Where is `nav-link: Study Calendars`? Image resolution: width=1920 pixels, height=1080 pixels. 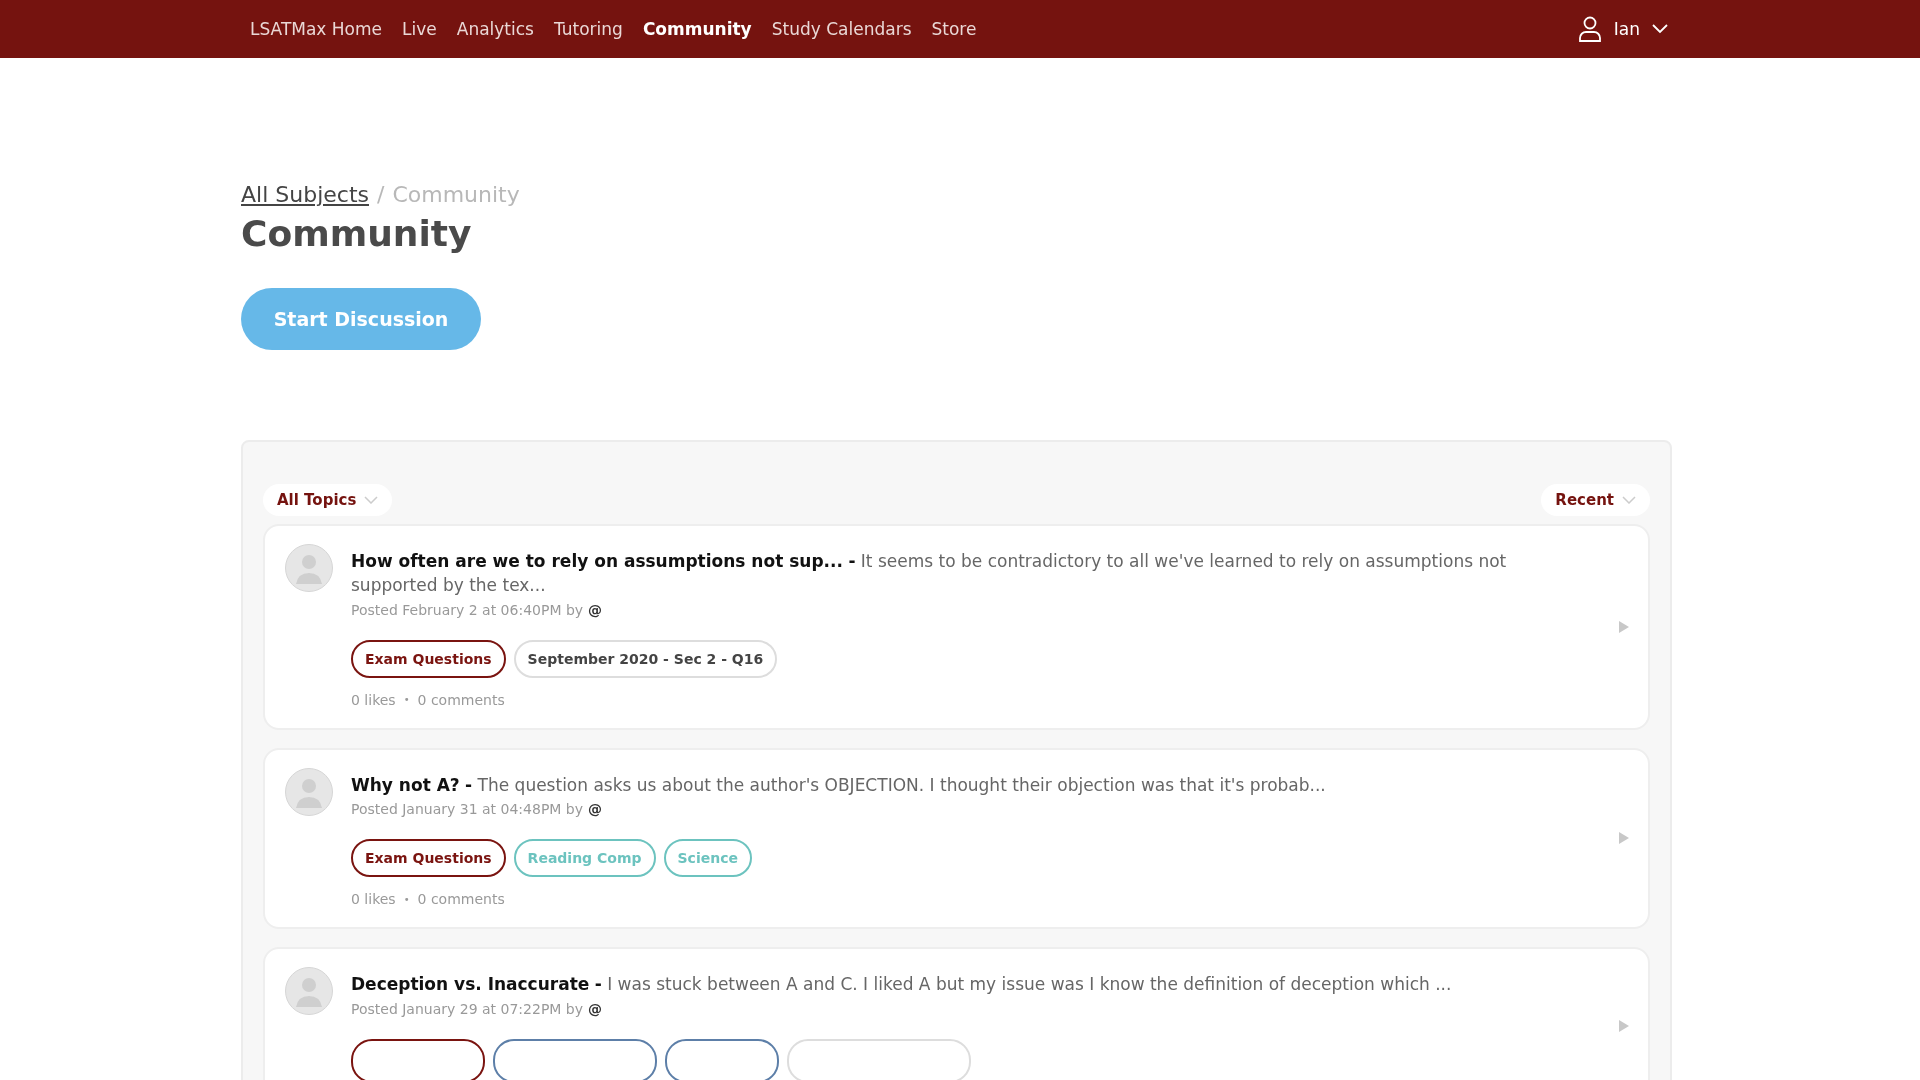 nav-link: Study Calendars is located at coordinates (841, 29).